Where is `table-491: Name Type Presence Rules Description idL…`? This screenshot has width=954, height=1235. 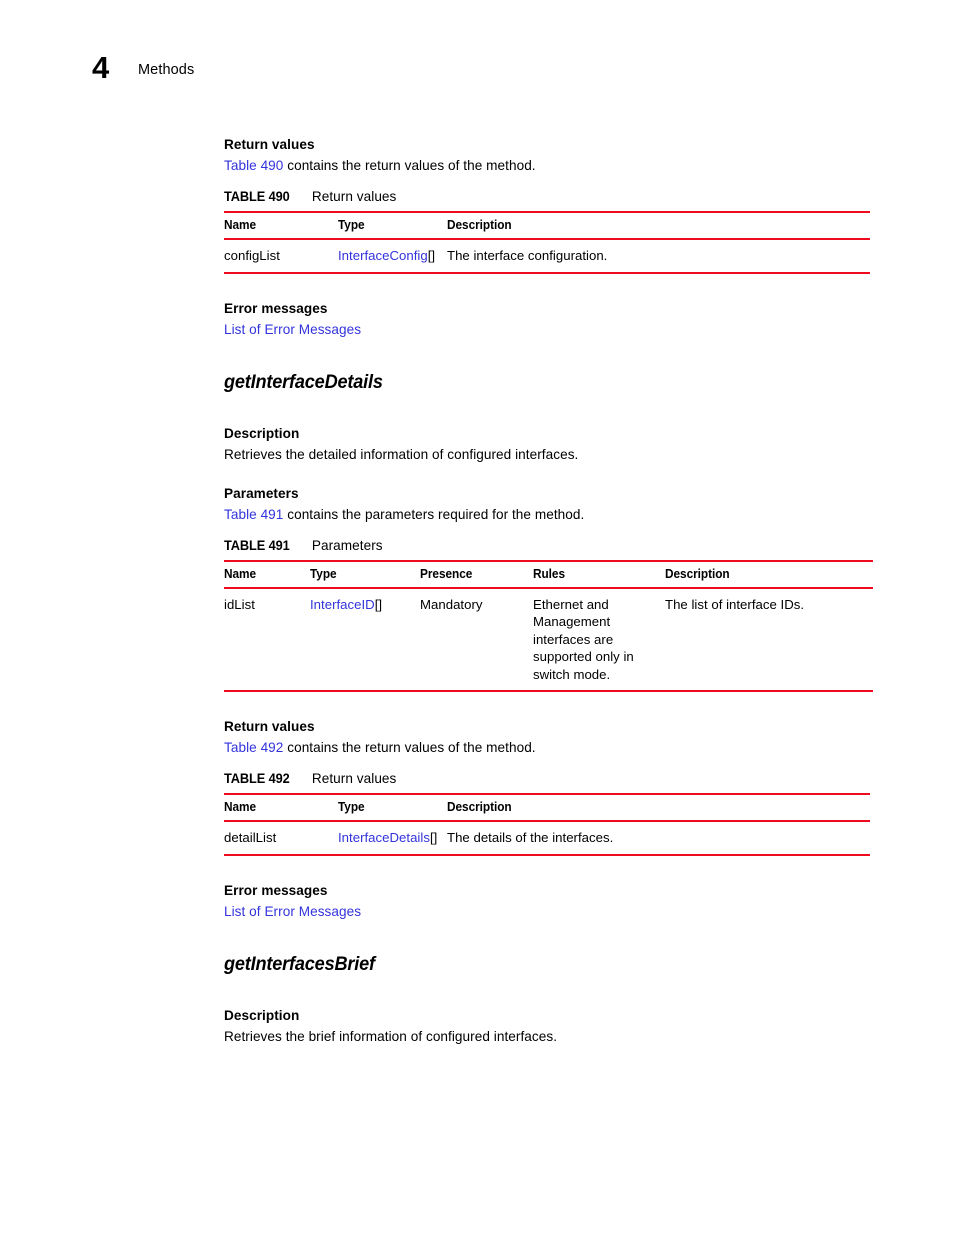 table-491: Name Type Presence Rules Description idL… is located at coordinates (548, 626).